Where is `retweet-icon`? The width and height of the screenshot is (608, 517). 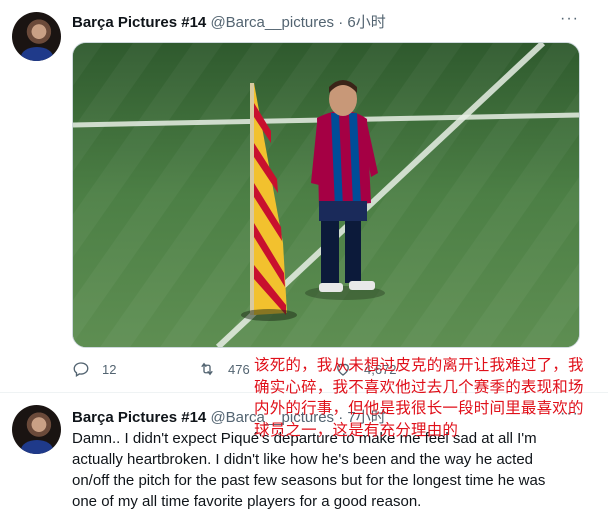
retweet-icon is located at coordinates (207, 369).